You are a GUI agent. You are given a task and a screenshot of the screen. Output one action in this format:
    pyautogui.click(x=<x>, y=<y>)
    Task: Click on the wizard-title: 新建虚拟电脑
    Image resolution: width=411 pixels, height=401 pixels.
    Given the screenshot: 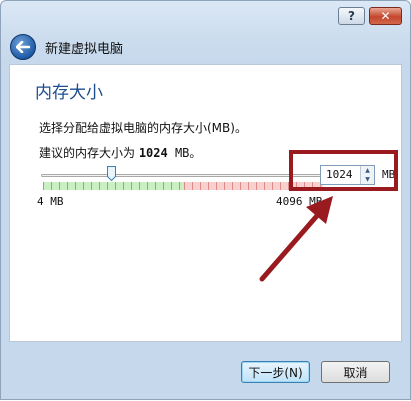 What is the action you would take?
    pyautogui.click(x=84, y=49)
    